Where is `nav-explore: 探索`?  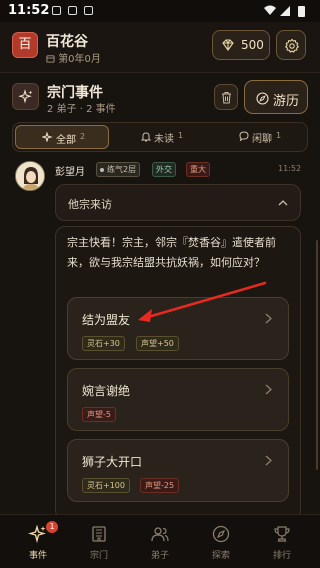
nav-explore: 探索 is located at coordinates (221, 541).